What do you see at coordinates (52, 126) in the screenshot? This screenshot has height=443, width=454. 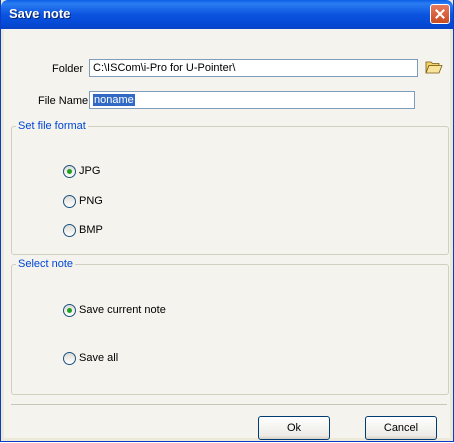 I see `file-format-legend: Set file format` at bounding box center [52, 126].